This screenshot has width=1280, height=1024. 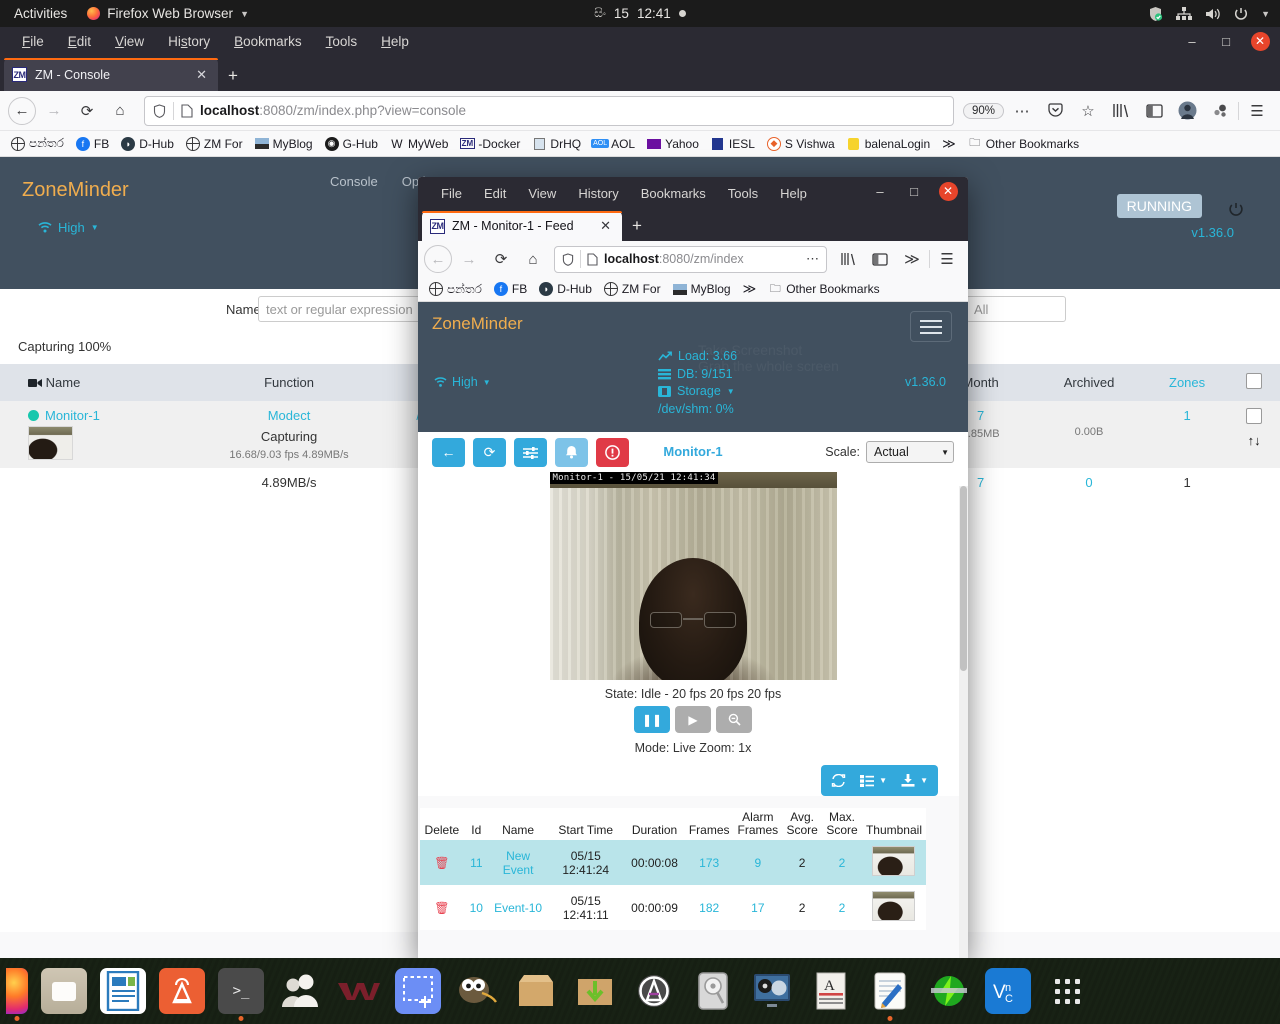 What do you see at coordinates (1265, 14) in the screenshot?
I see `chevron-down-icon: ▼` at bounding box center [1265, 14].